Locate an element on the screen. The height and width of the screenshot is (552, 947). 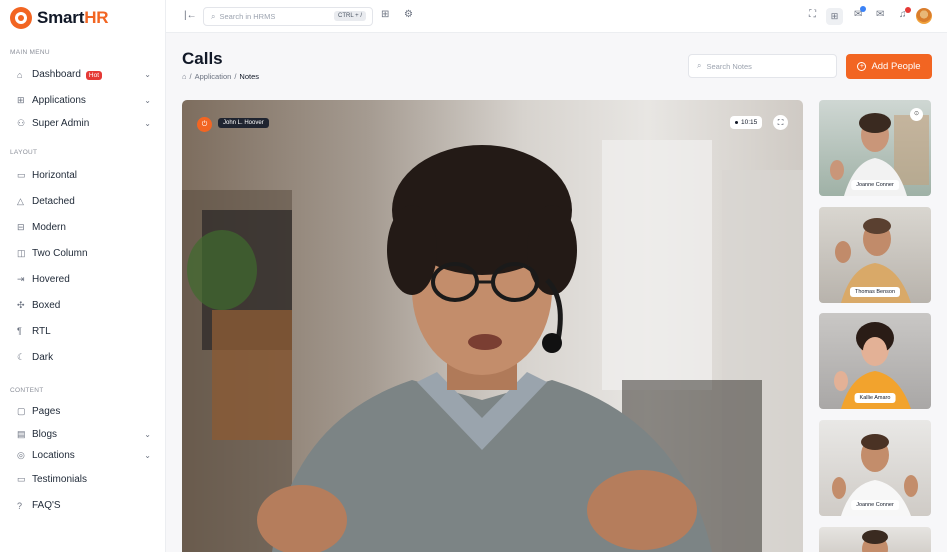
sidebar-item-dark: ☾ Dark is located at coordinates (82, 357).